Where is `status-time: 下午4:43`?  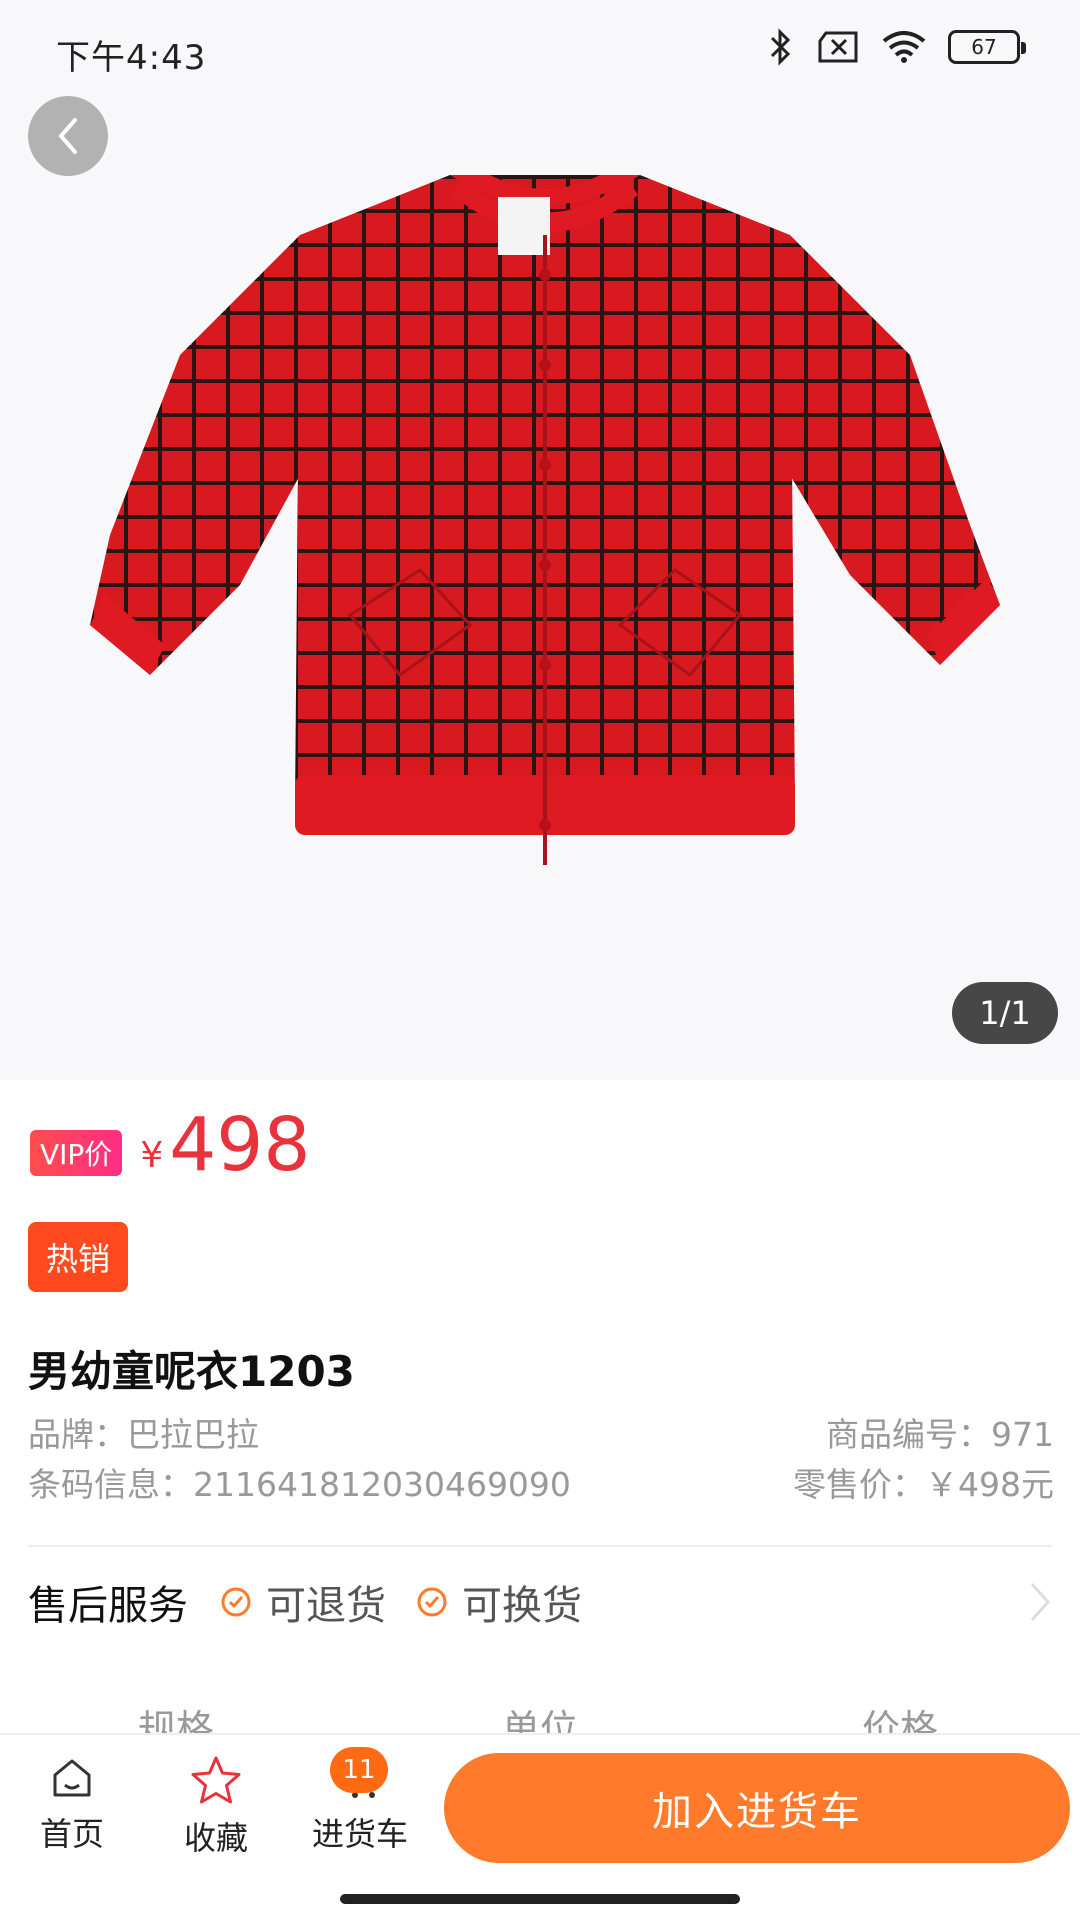
status-time: 下午4:43 is located at coordinates (131, 58).